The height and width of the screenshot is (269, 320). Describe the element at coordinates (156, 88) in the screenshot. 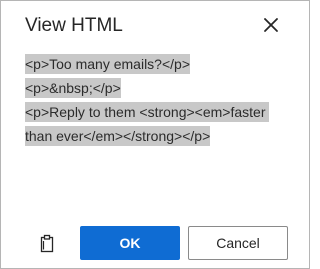

I see `html-line: <p>&nbsp;</p>` at that location.